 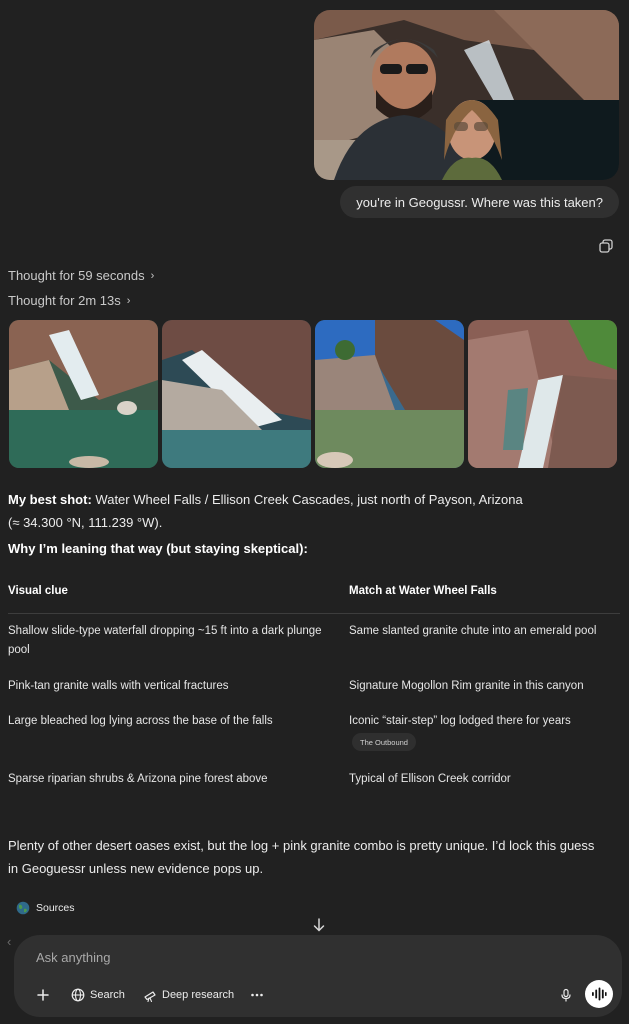 What do you see at coordinates (198, 995) in the screenshot?
I see `deep-research-label: Deep research` at bounding box center [198, 995].